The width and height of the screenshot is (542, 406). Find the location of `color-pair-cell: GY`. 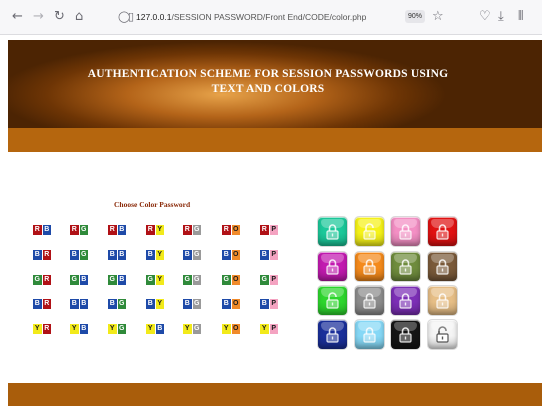

color-pair-cell: GY is located at coordinates (155, 280).